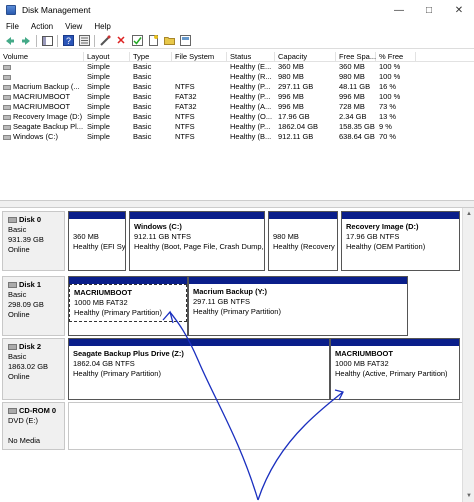 The width and height of the screenshot is (474, 502). Describe the element at coordinates (26, 41) in the screenshot. I see `forward-icon` at that location.